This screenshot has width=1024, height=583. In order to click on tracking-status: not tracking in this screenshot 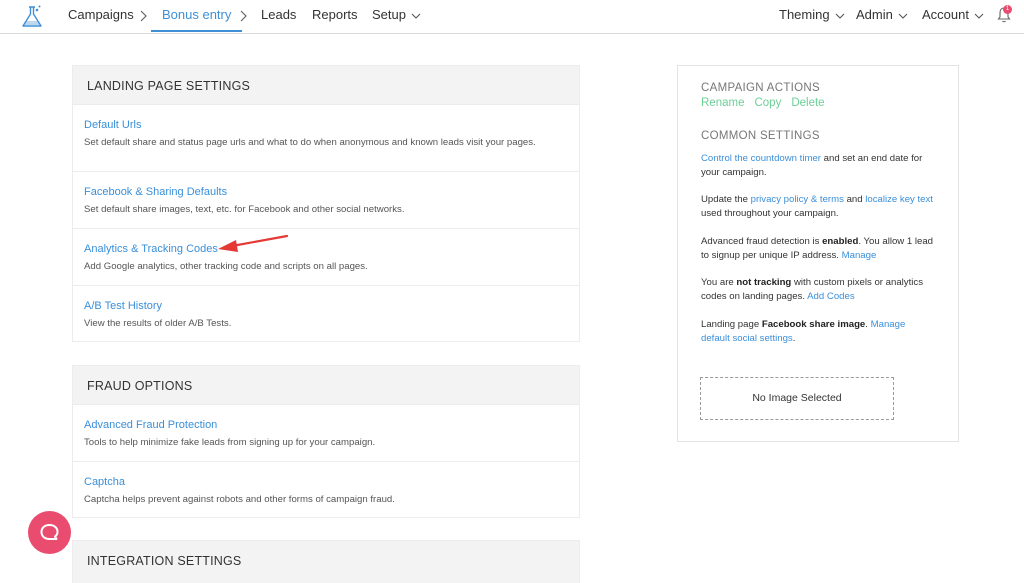, I will do `click(764, 282)`.